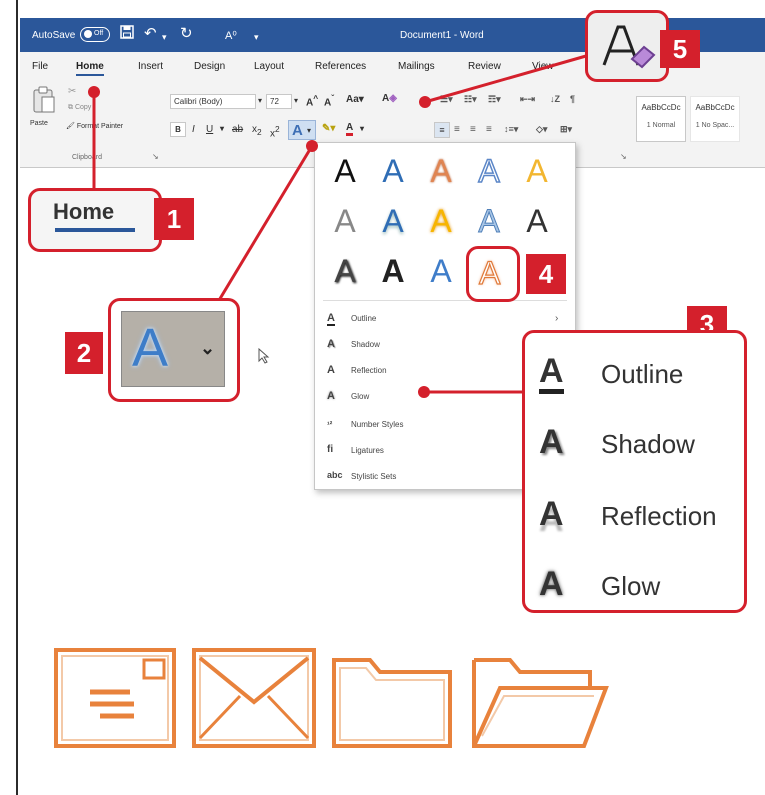 The width and height of the screenshot is (765, 795). Describe the element at coordinates (629, 47) in the screenshot. I see `clear-formatting-large-icon` at that location.